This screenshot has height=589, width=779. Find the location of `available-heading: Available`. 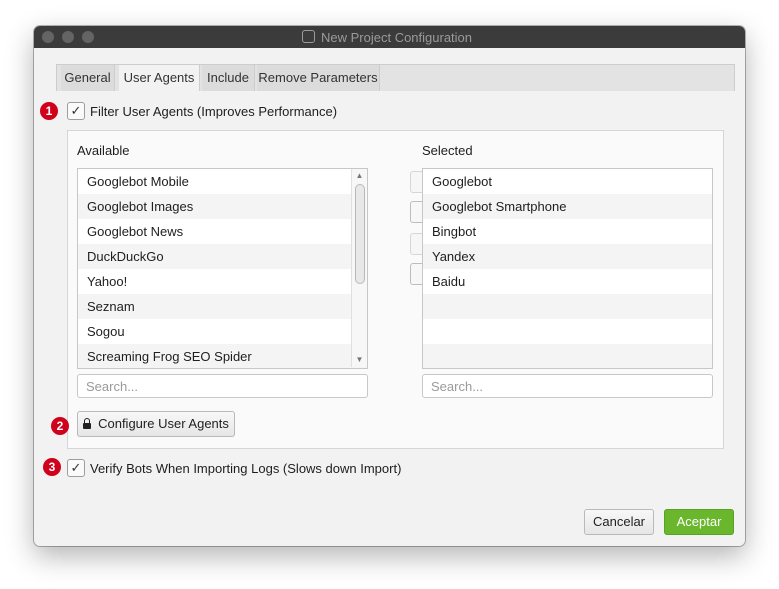

available-heading: Available is located at coordinates (103, 150).